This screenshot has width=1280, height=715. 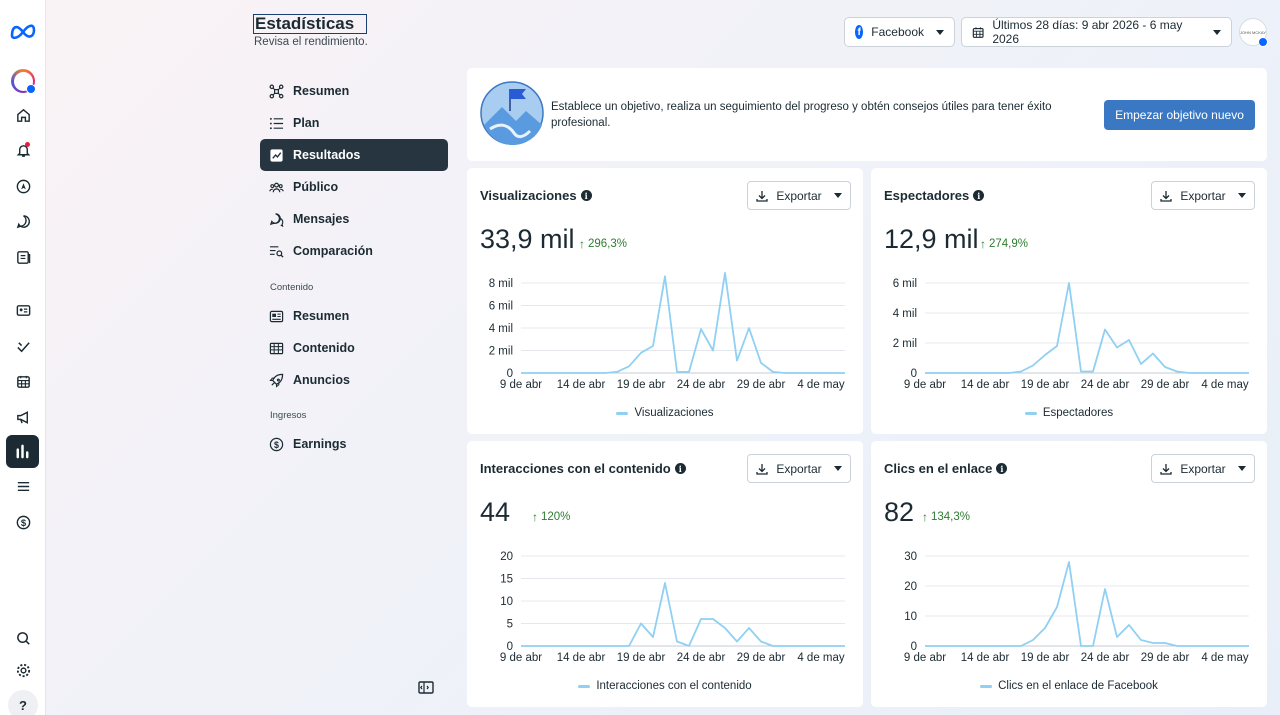 What do you see at coordinates (23, 115) in the screenshot?
I see `home-icon` at bounding box center [23, 115].